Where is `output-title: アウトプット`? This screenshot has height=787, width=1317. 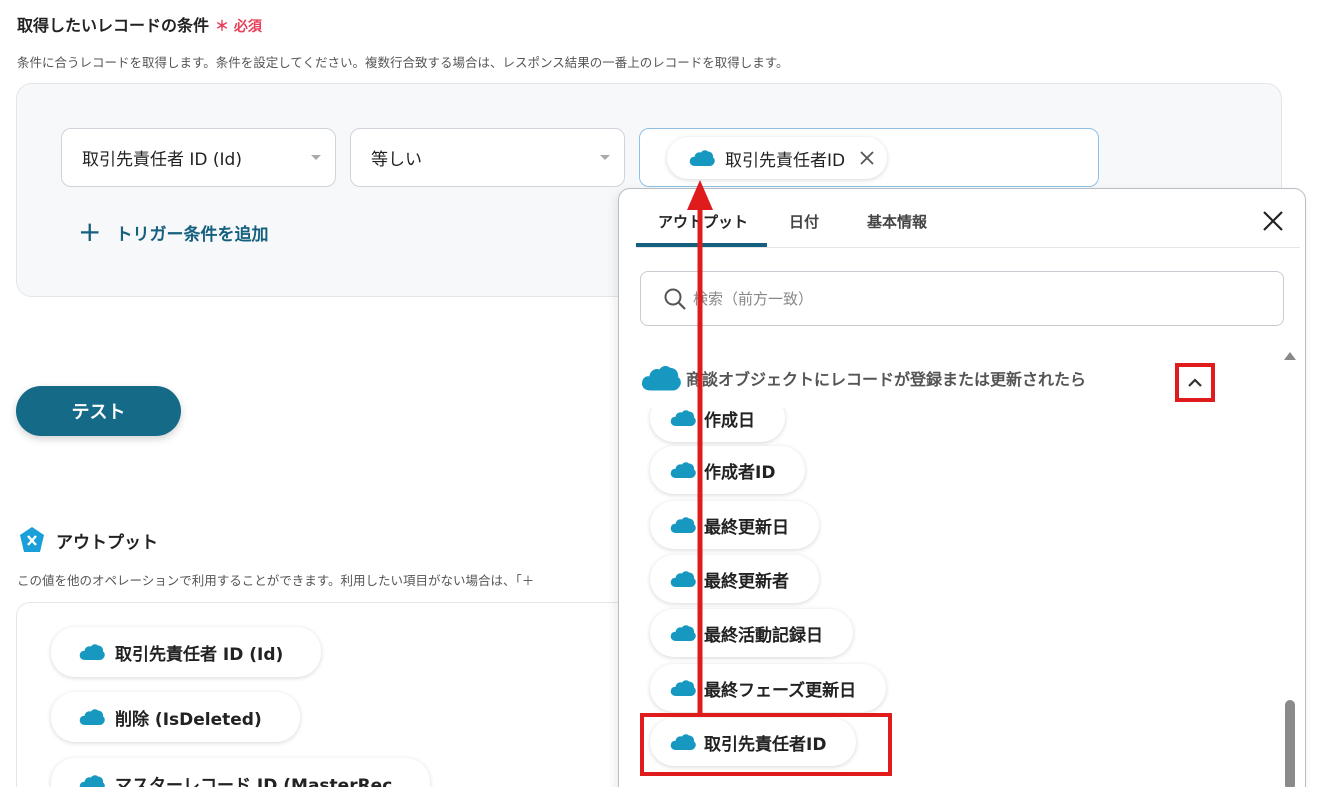 output-title: アウトプット is located at coordinates (88, 540).